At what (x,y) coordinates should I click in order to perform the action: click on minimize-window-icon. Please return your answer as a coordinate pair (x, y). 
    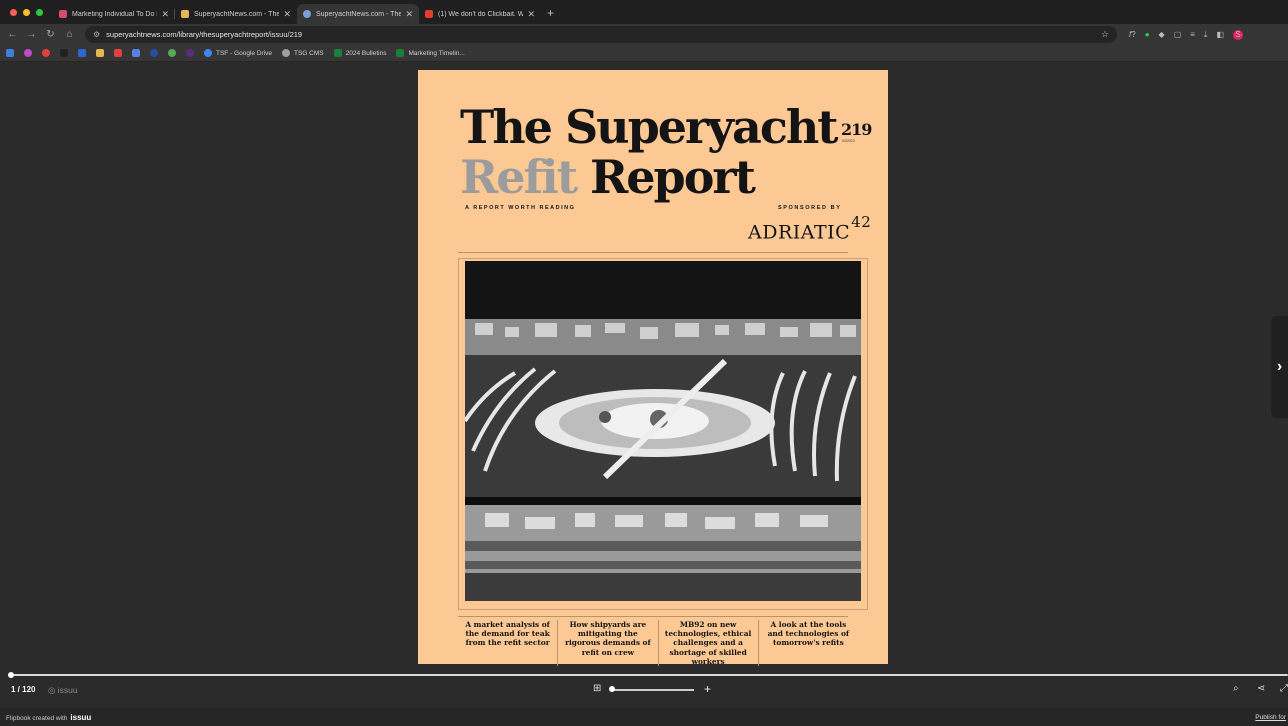
    Looking at the image, I should click on (26, 12).